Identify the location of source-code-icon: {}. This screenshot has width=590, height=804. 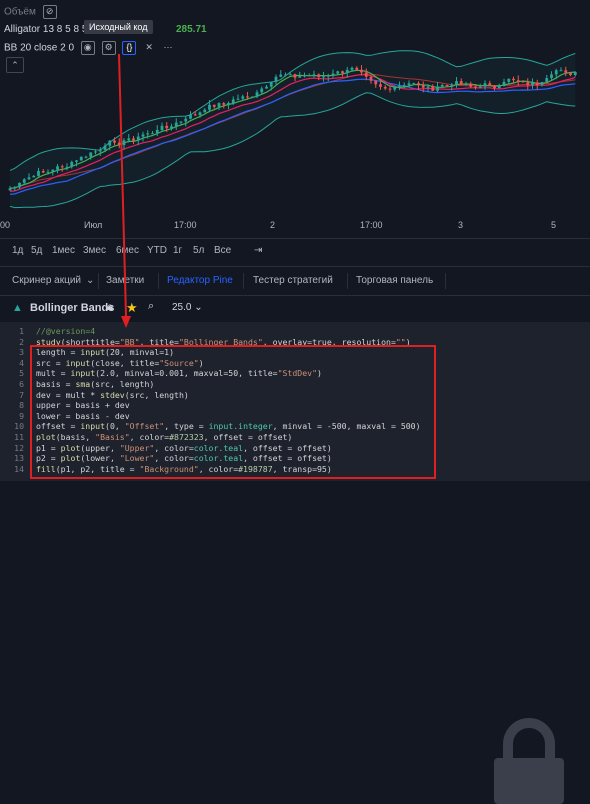
(129, 48).